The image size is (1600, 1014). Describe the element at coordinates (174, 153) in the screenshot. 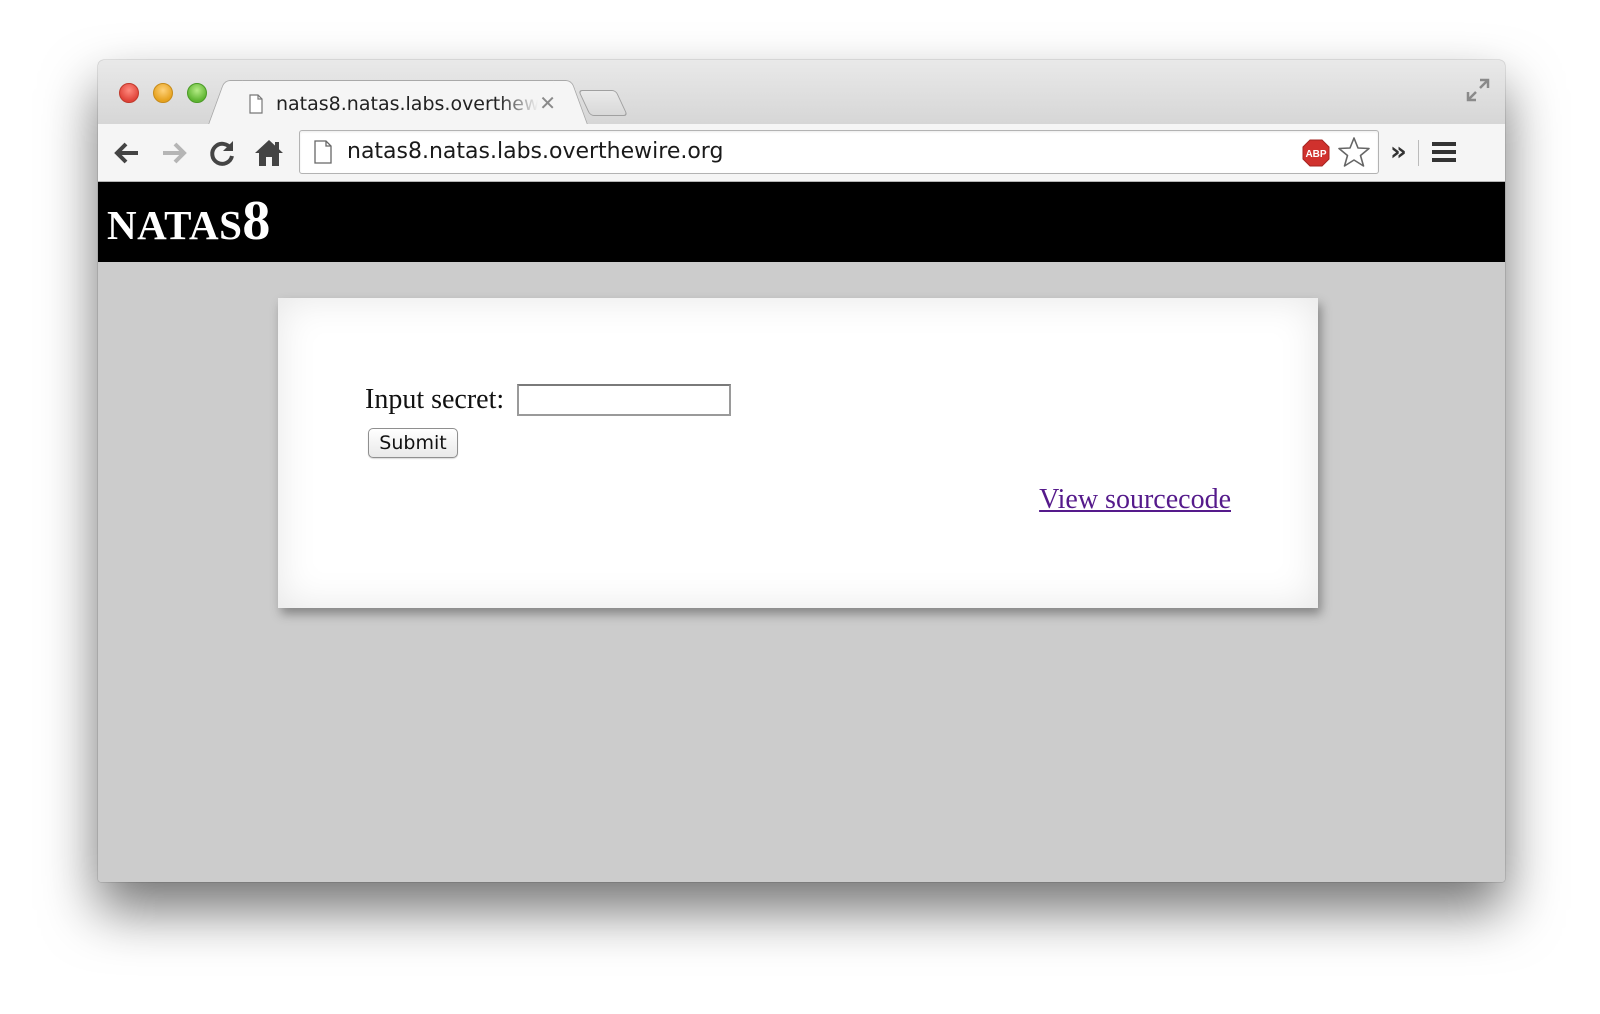

I see `forward-arrow-icon` at that location.